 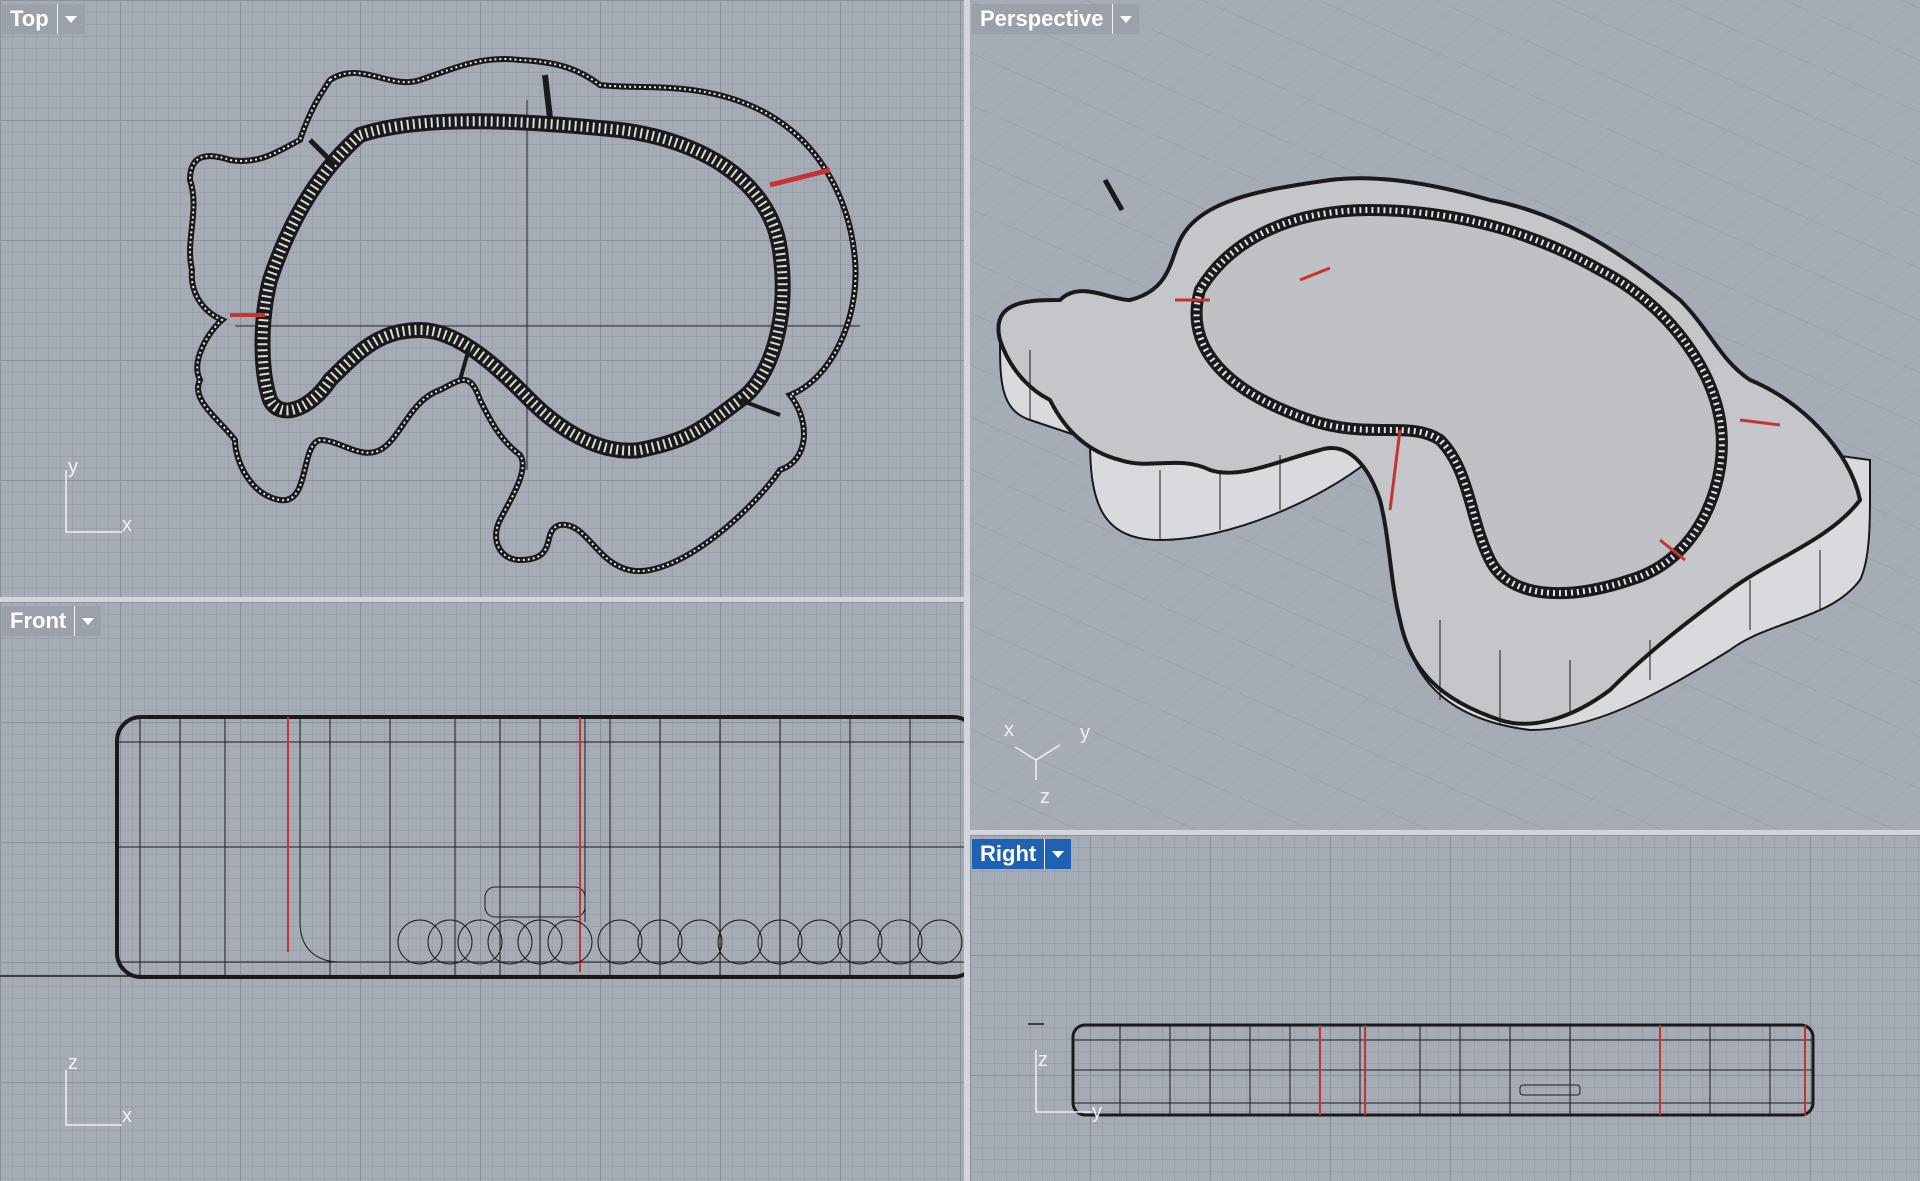 I want to click on viewport-title: Right, so click(x=1009, y=854).